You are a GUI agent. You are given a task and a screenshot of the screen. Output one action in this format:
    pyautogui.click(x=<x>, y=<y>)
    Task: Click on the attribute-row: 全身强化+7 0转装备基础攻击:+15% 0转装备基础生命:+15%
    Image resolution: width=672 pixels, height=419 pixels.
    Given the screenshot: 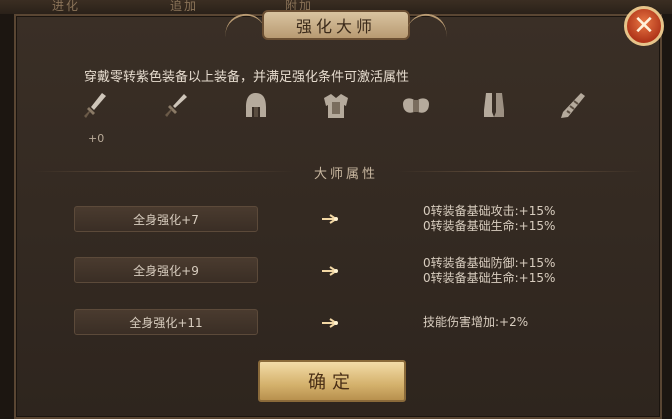 What is the action you would take?
    pyautogui.click(x=336, y=220)
    